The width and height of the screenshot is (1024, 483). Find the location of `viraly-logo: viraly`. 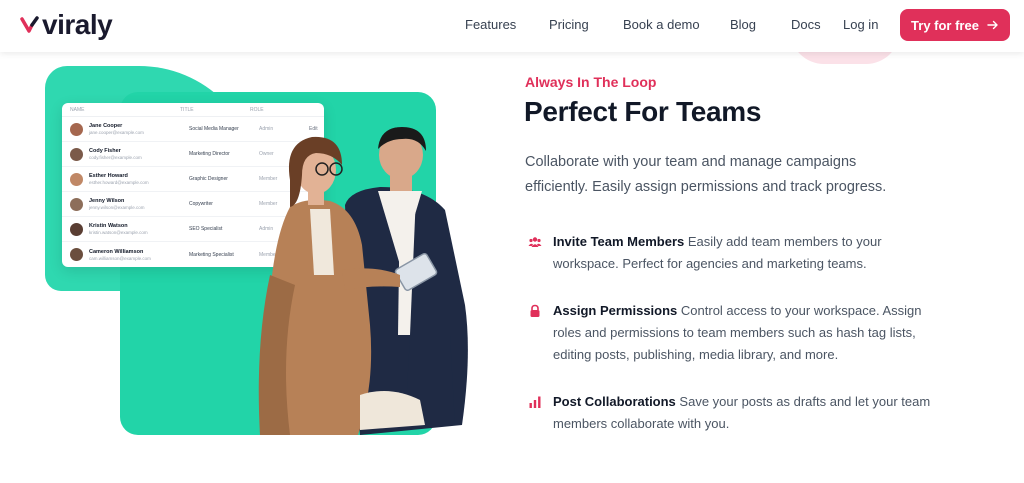

viraly-logo: viraly is located at coordinates (66, 24).